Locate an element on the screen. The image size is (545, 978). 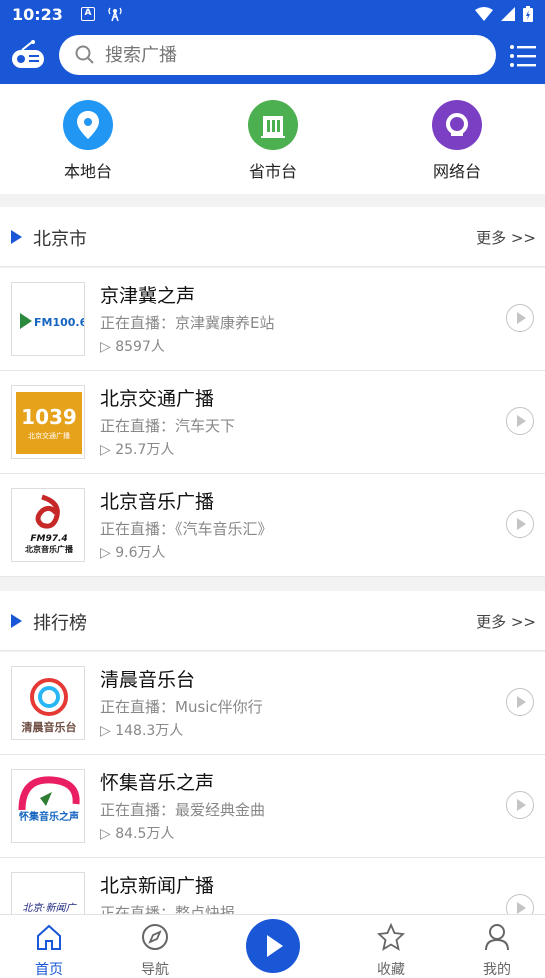
compass-icon is located at coordinates (155, 937).